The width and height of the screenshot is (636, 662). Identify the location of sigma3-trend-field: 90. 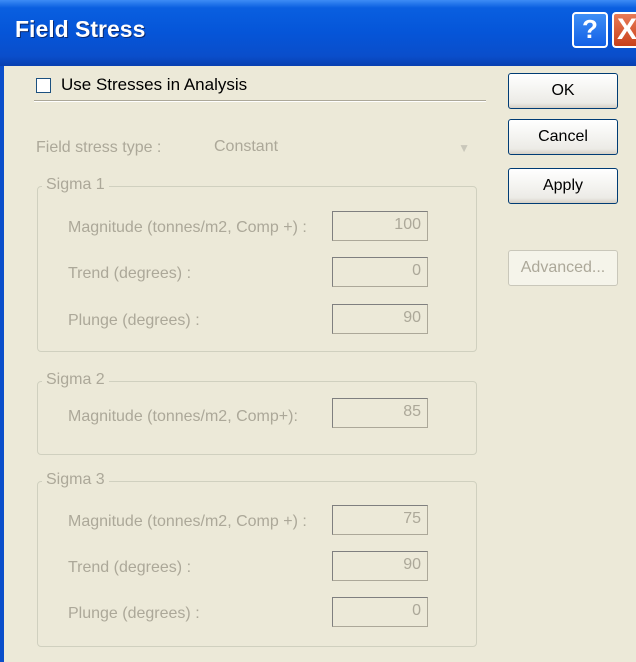
(380, 566).